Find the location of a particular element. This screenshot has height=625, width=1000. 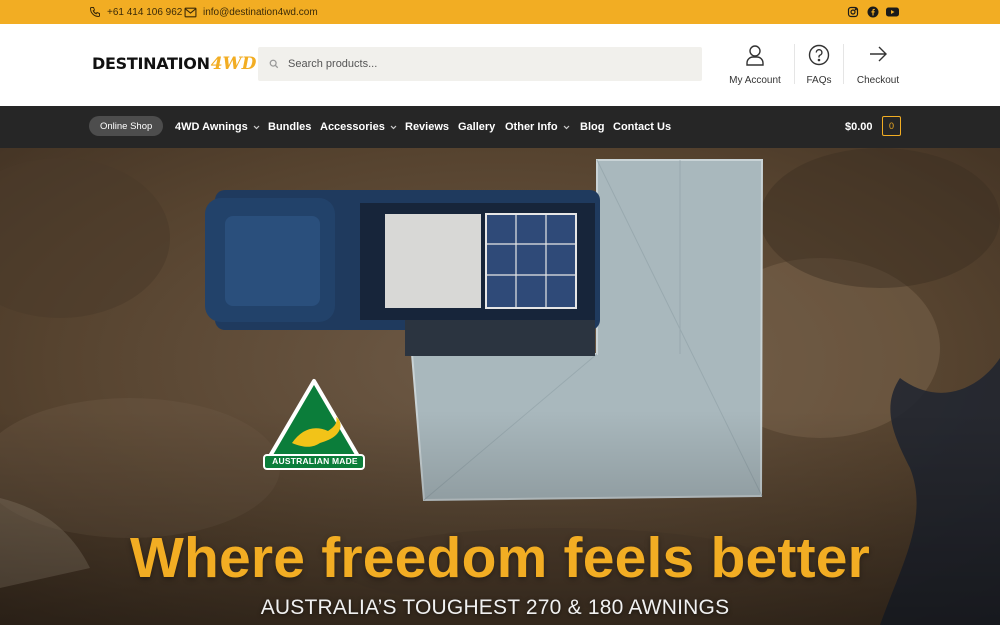

australian-made-text: AUSTRALIAN MADE is located at coordinates (315, 461).